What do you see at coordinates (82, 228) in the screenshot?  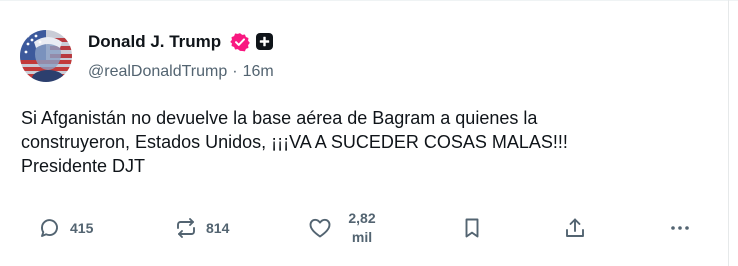 I see `reply-count: 415` at bounding box center [82, 228].